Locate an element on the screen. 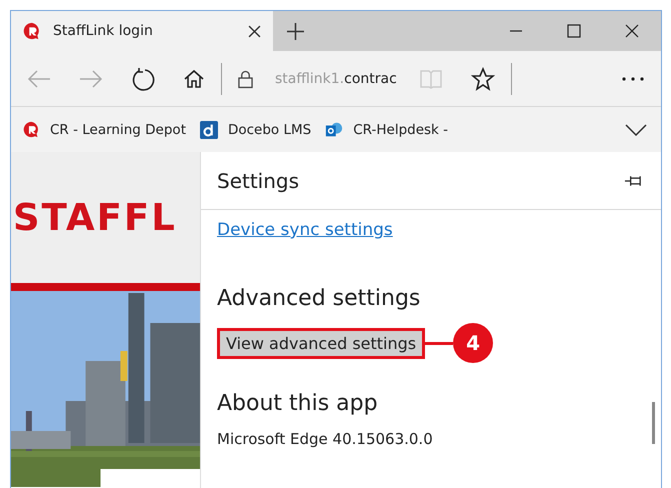  pin-icon is located at coordinates (633, 180).